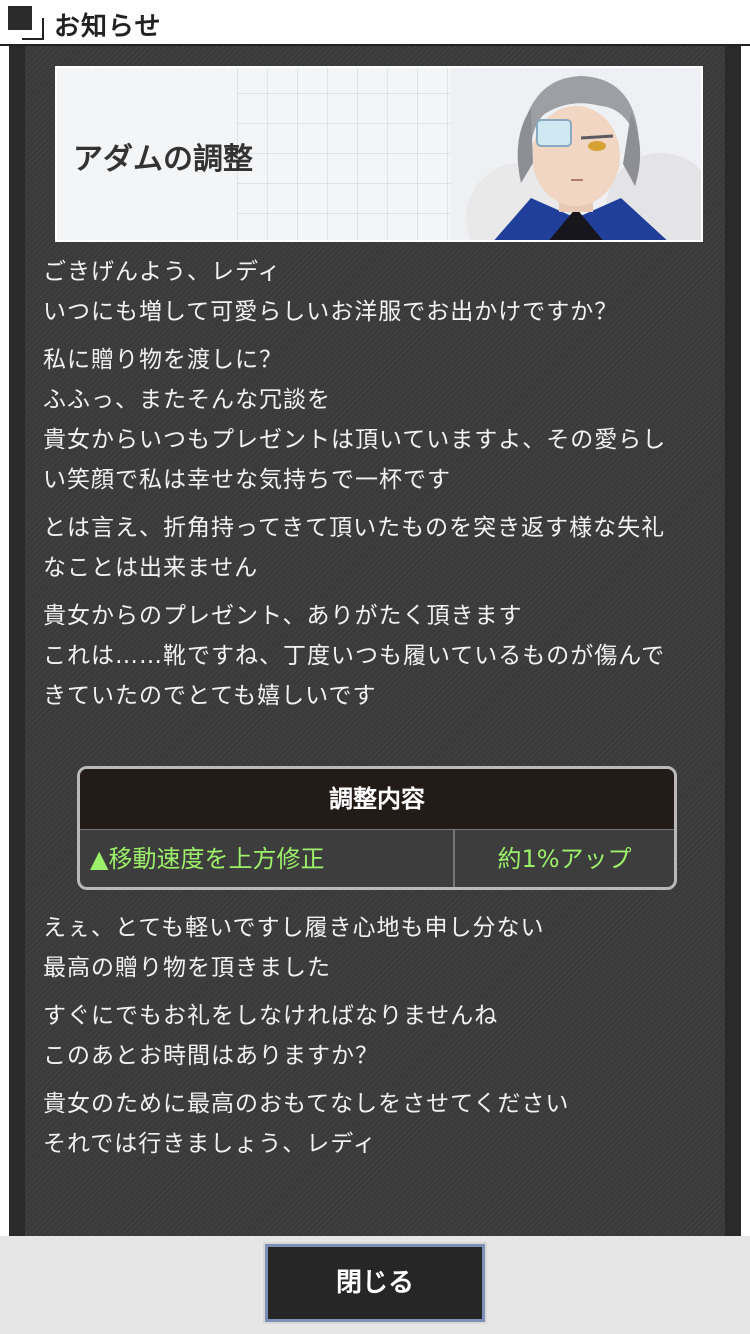 This screenshot has width=750, height=1334. What do you see at coordinates (163, 360) in the screenshot?
I see `text-line: 私に贈り物を渡しに？` at bounding box center [163, 360].